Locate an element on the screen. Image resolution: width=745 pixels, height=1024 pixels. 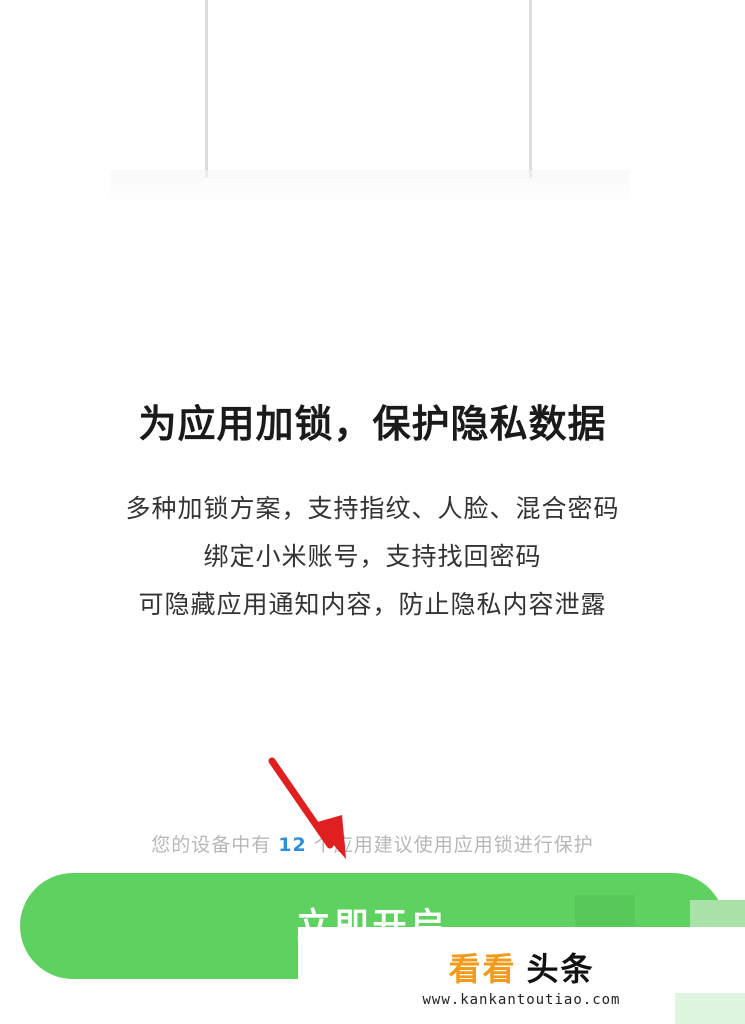
page-title: 为应用加锁，保护隐私数据 is located at coordinates (372, 424).